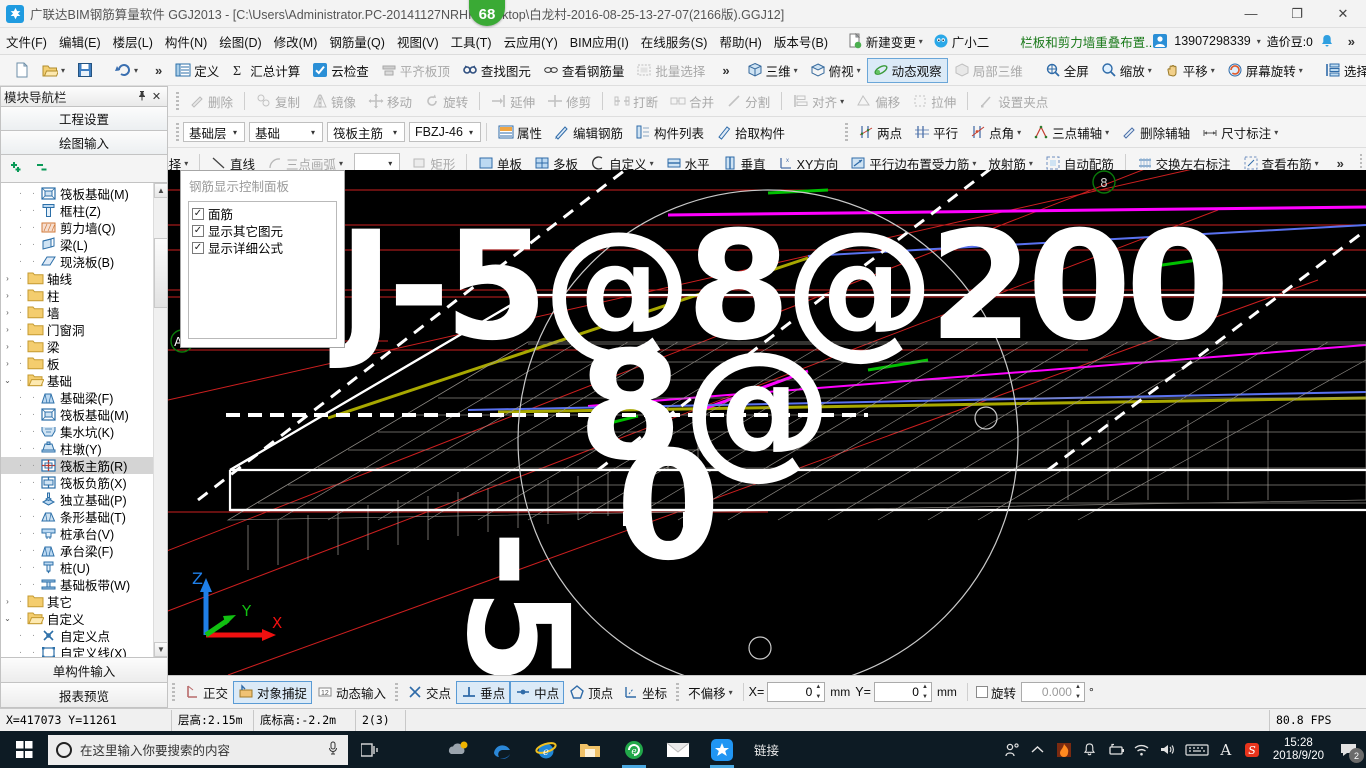  What do you see at coordinates (934, 101) in the screenshot?
I see `stretch-button: 拉伸` at bounding box center [934, 101].